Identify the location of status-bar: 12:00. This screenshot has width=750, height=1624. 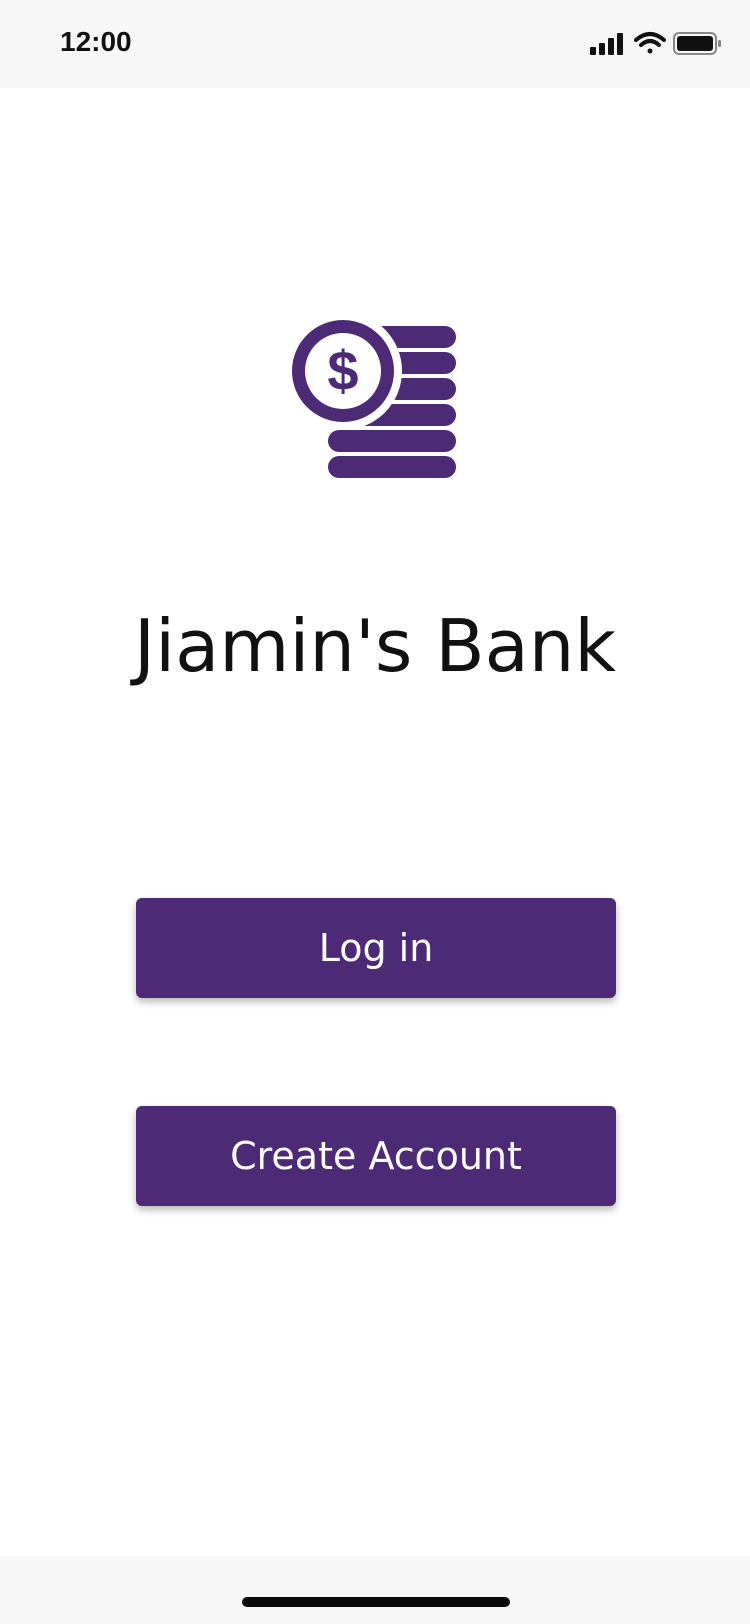
(375, 44).